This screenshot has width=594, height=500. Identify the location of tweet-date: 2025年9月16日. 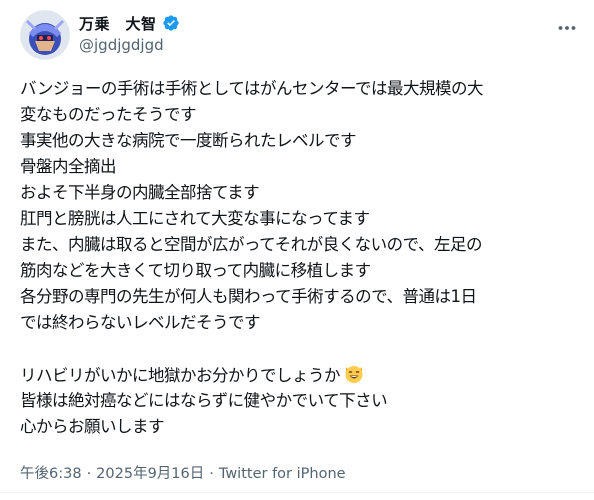
(150, 474).